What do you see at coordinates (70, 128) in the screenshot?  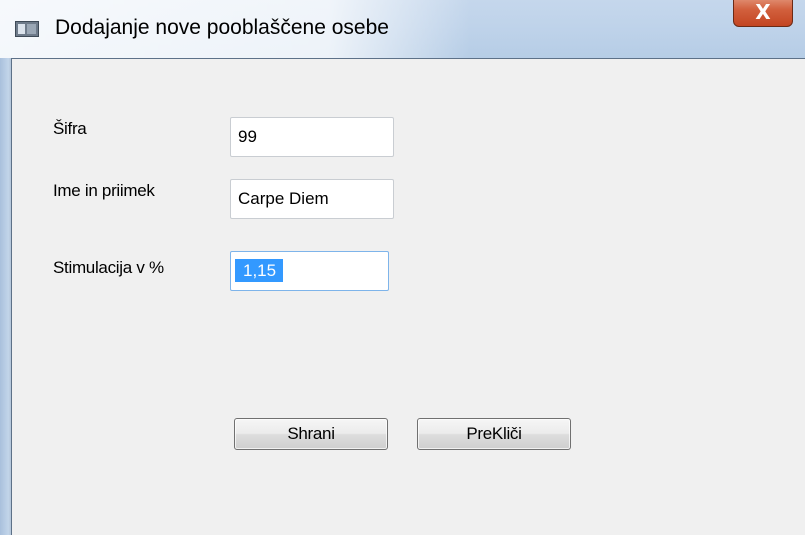 I see `sifra-label: Šifra` at bounding box center [70, 128].